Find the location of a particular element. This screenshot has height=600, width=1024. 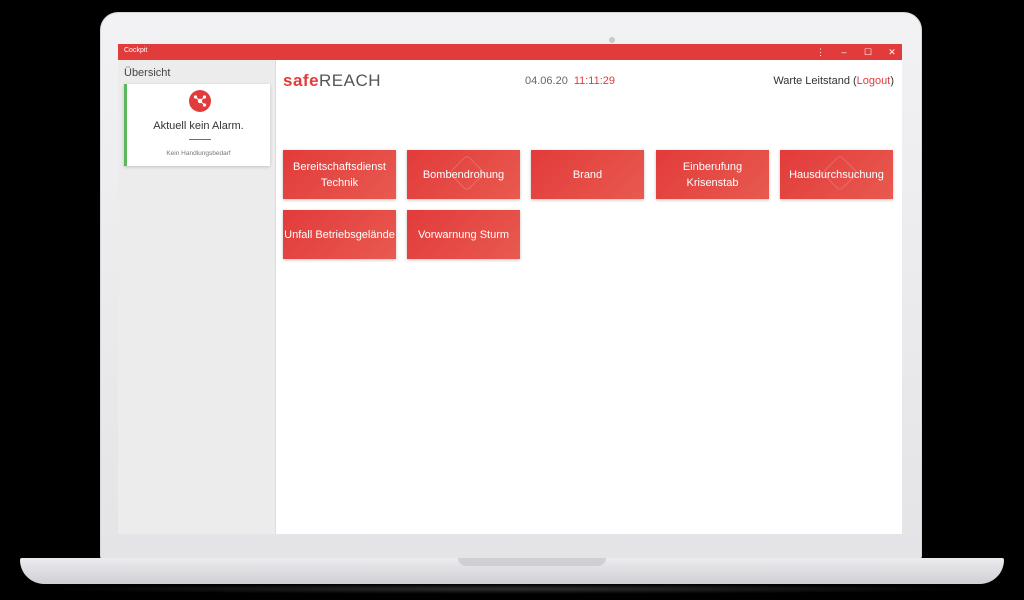

tile-label: Bombendrohung is located at coordinates (463, 174).